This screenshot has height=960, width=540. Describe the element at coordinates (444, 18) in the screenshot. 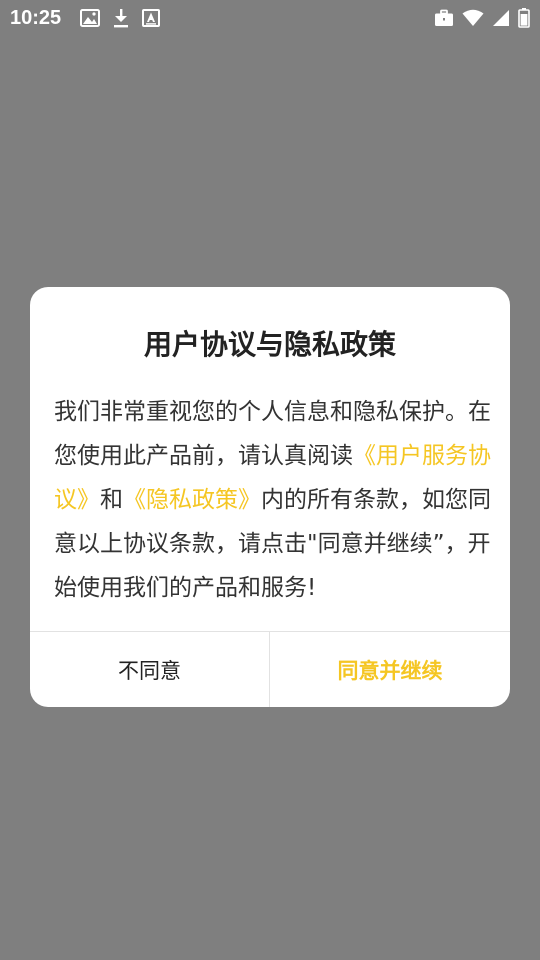

I see `briefcase-icon` at that location.